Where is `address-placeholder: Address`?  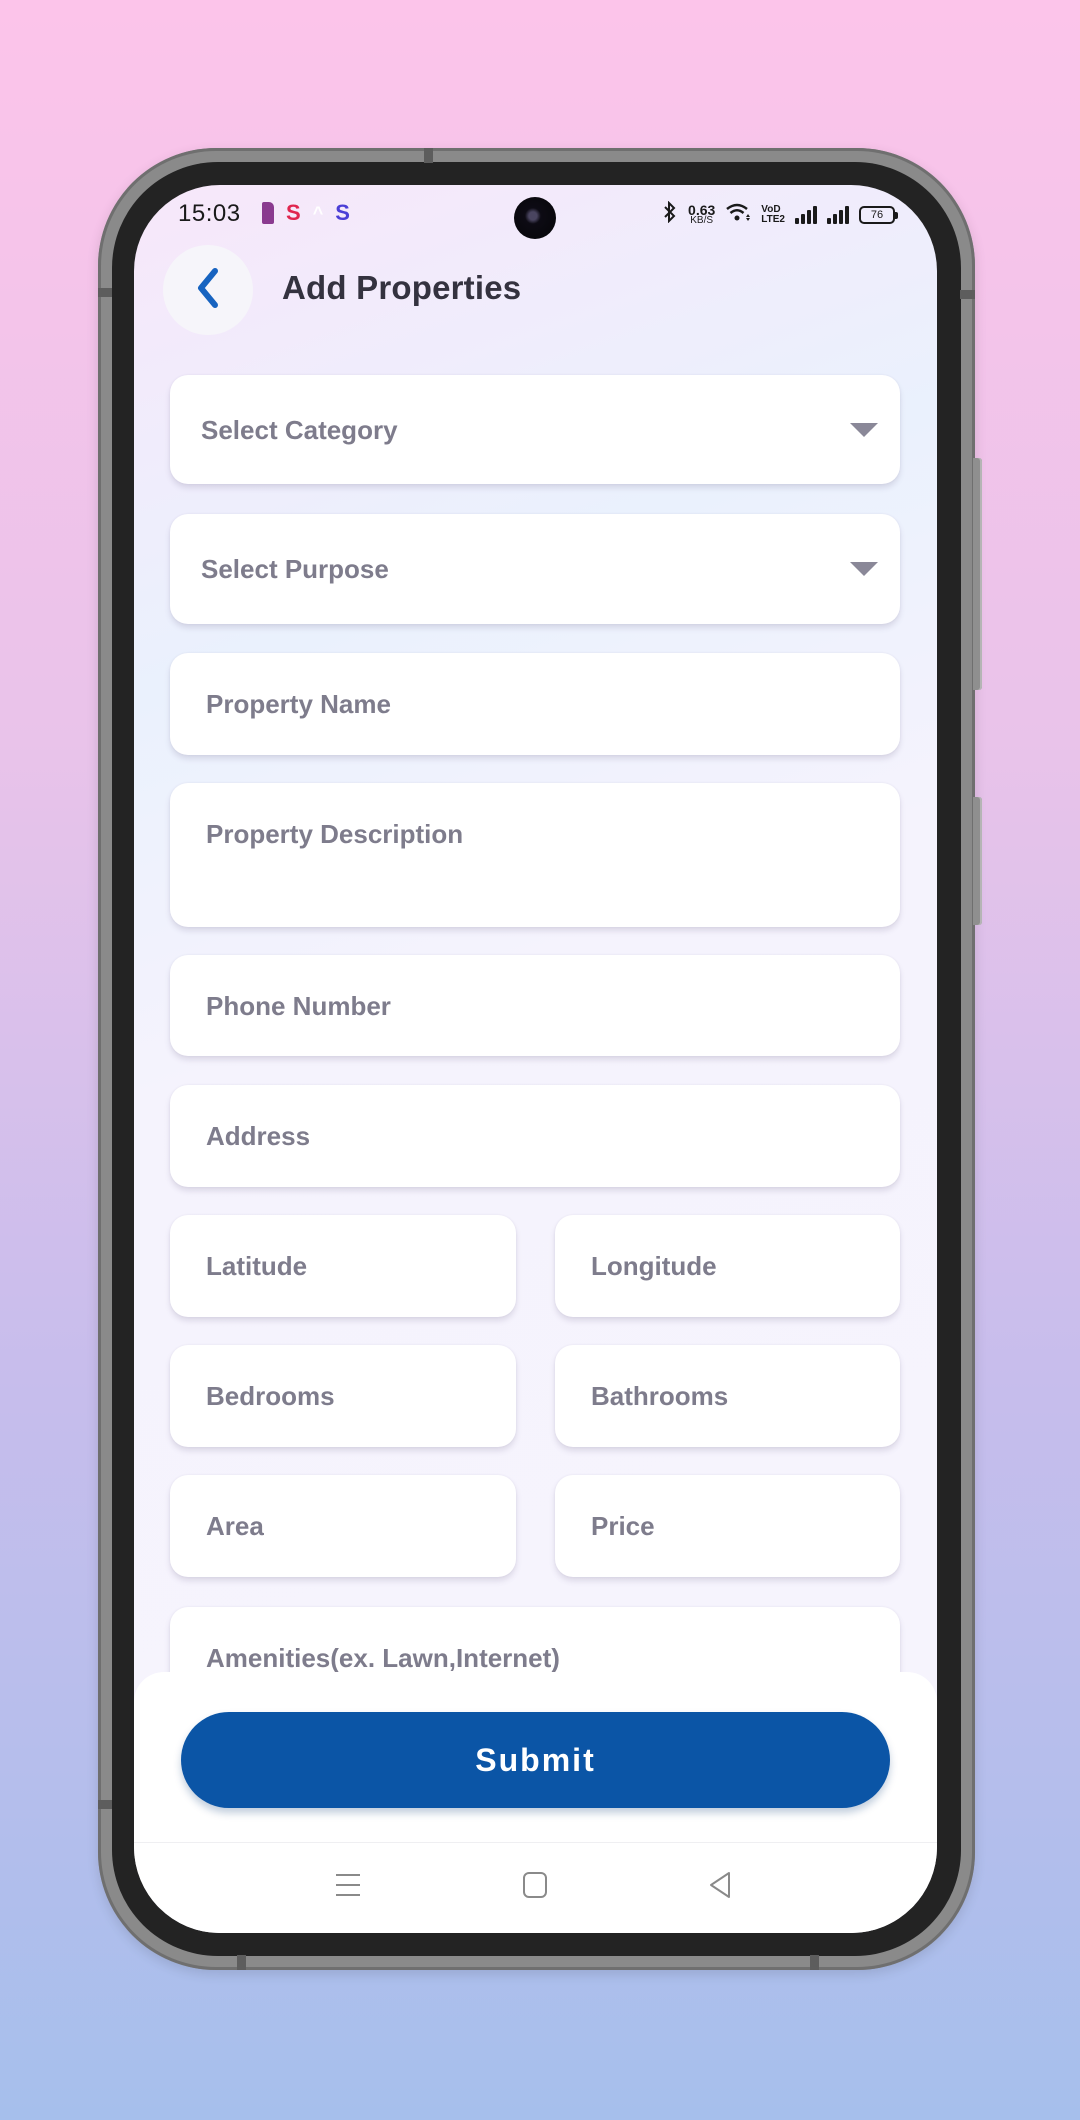 address-placeholder: Address is located at coordinates (258, 1136).